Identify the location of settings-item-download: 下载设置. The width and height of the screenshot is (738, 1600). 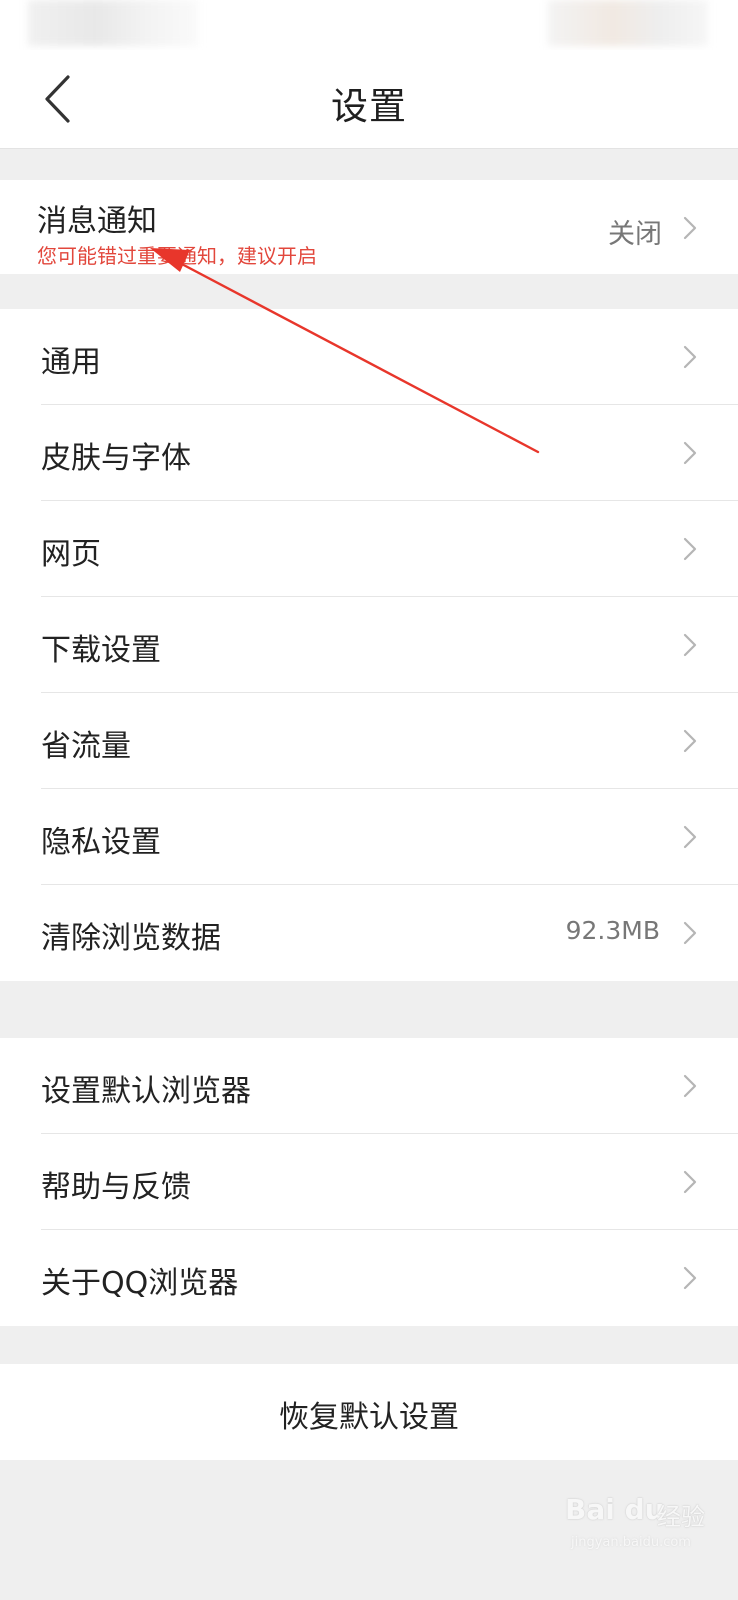
(369, 645).